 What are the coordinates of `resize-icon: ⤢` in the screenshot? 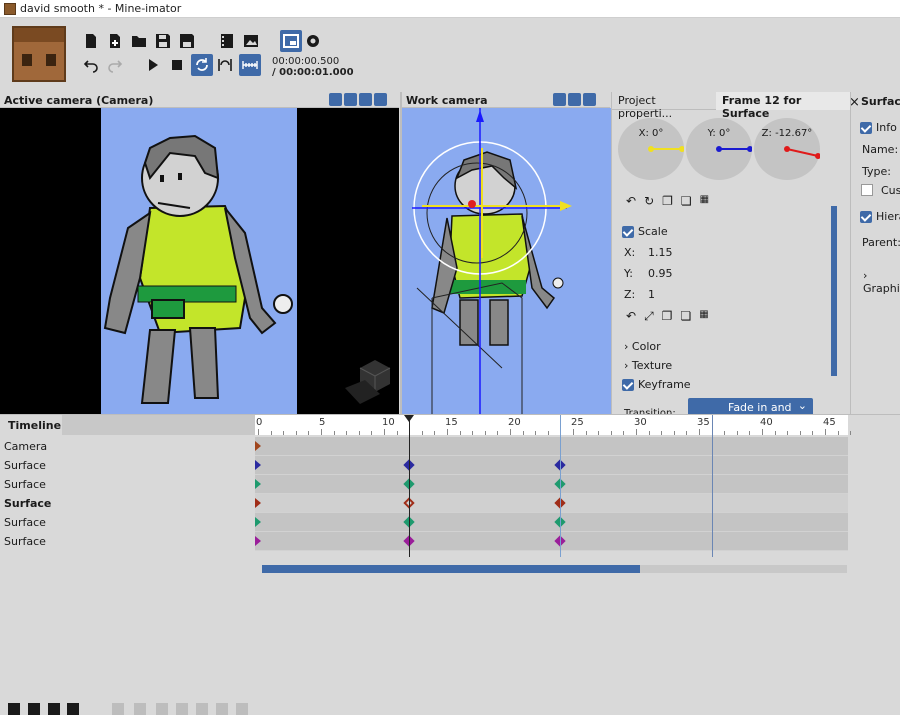 It's located at (649, 316).